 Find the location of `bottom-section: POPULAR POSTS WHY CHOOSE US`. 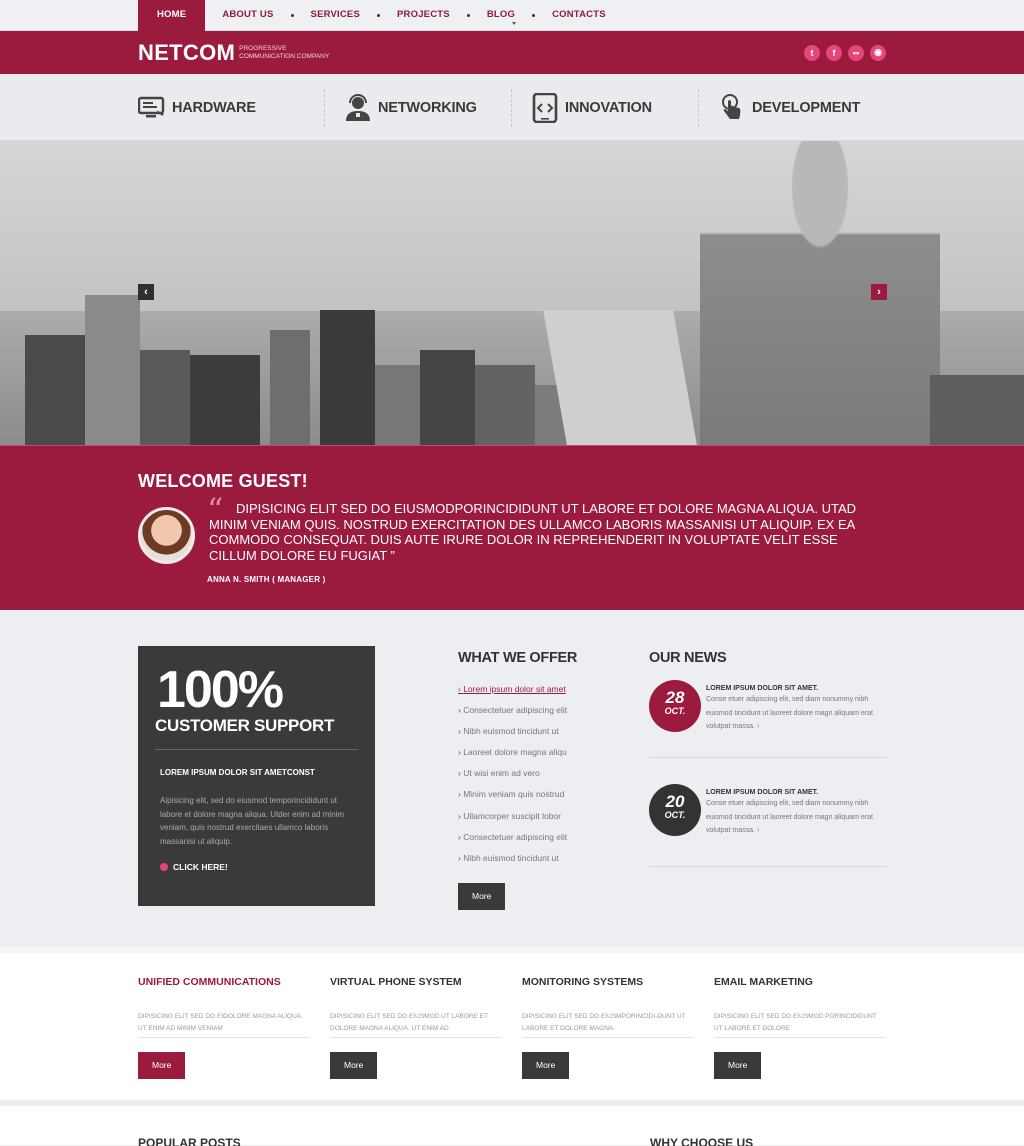

bottom-section: POPULAR POSTS WHY CHOOSE US is located at coordinates (512, 1123).